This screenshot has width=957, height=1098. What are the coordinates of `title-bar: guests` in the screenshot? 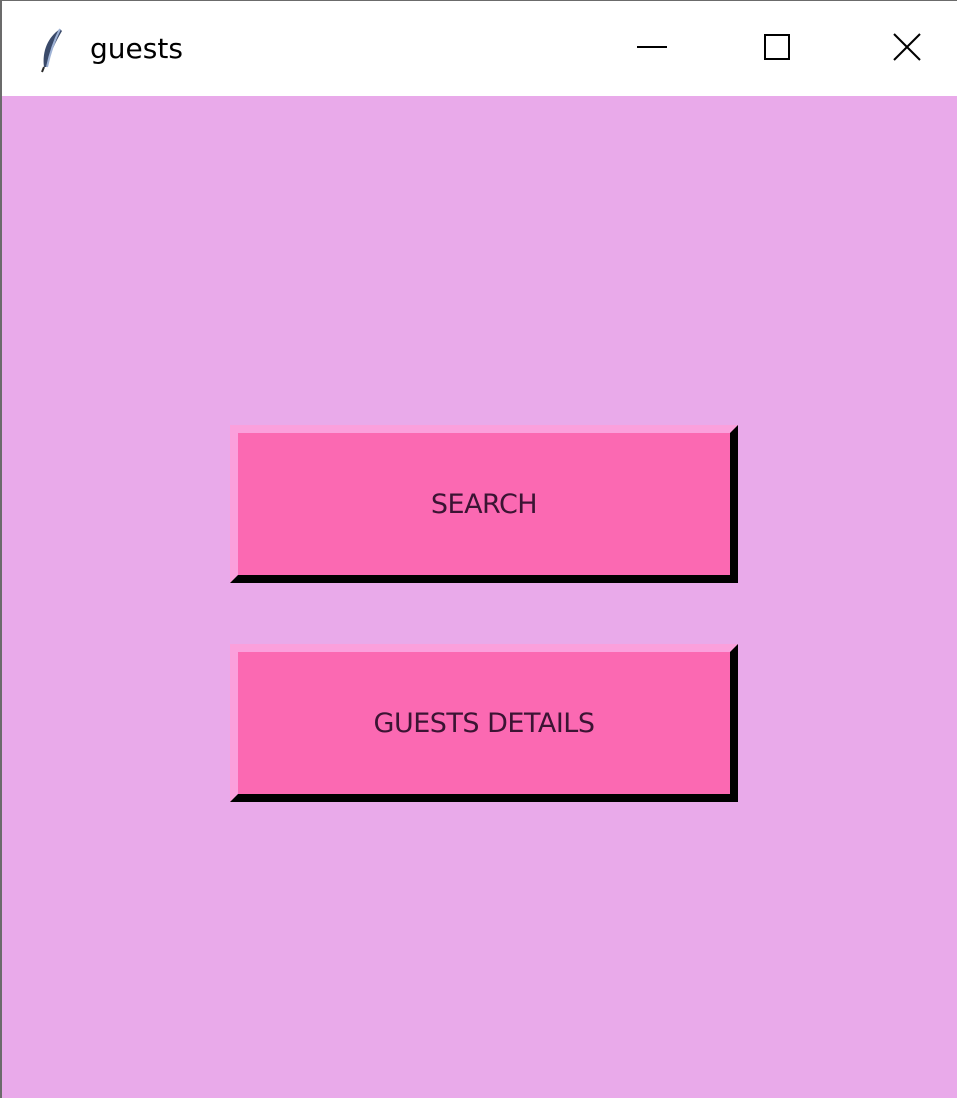 It's located at (479, 48).